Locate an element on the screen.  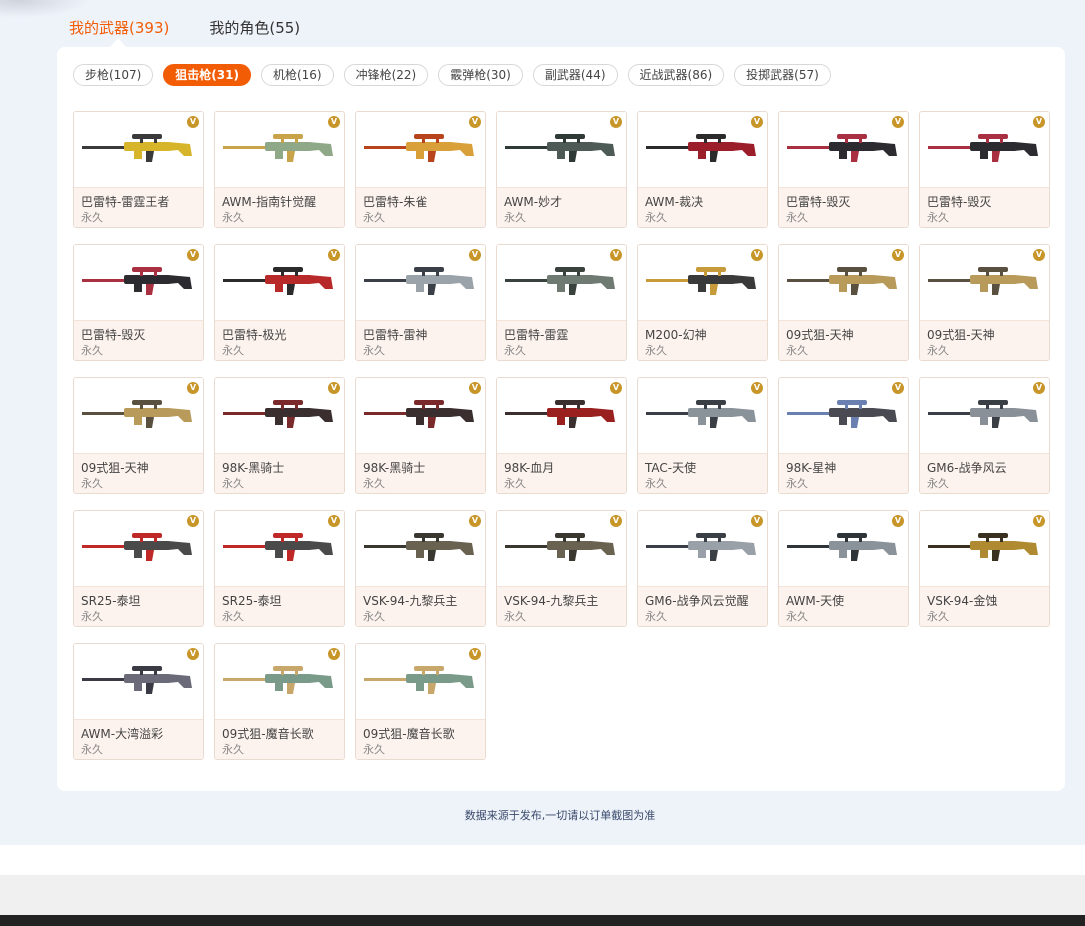
weapon-info: SR25-泰坦 永久 is located at coordinates (138, 606).